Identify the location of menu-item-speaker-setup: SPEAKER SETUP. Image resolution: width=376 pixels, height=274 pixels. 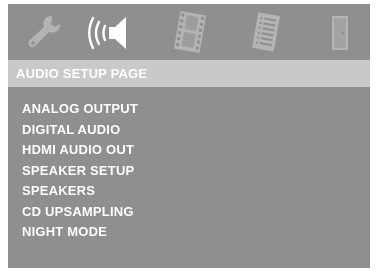
(80, 171).